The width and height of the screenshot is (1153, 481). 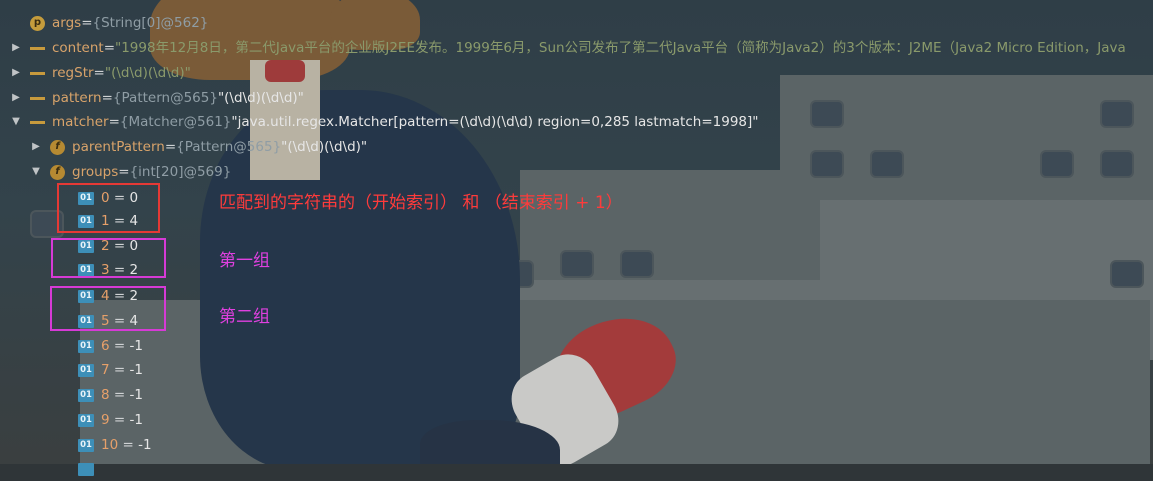 What do you see at coordinates (95, 172) in the screenshot?
I see `variable-name: groups` at bounding box center [95, 172].